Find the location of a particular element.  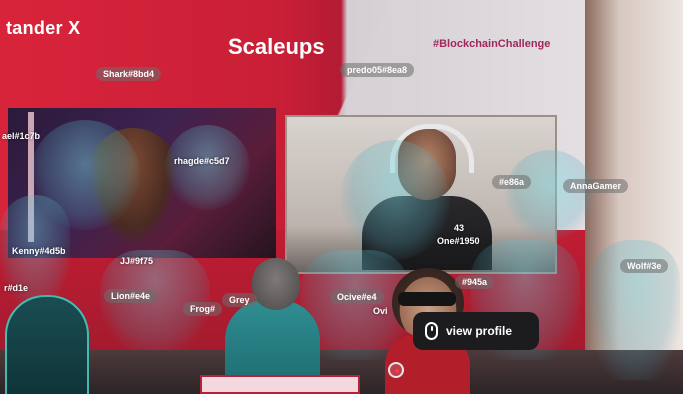

name-tag: Ovi is located at coordinates (380, 311).